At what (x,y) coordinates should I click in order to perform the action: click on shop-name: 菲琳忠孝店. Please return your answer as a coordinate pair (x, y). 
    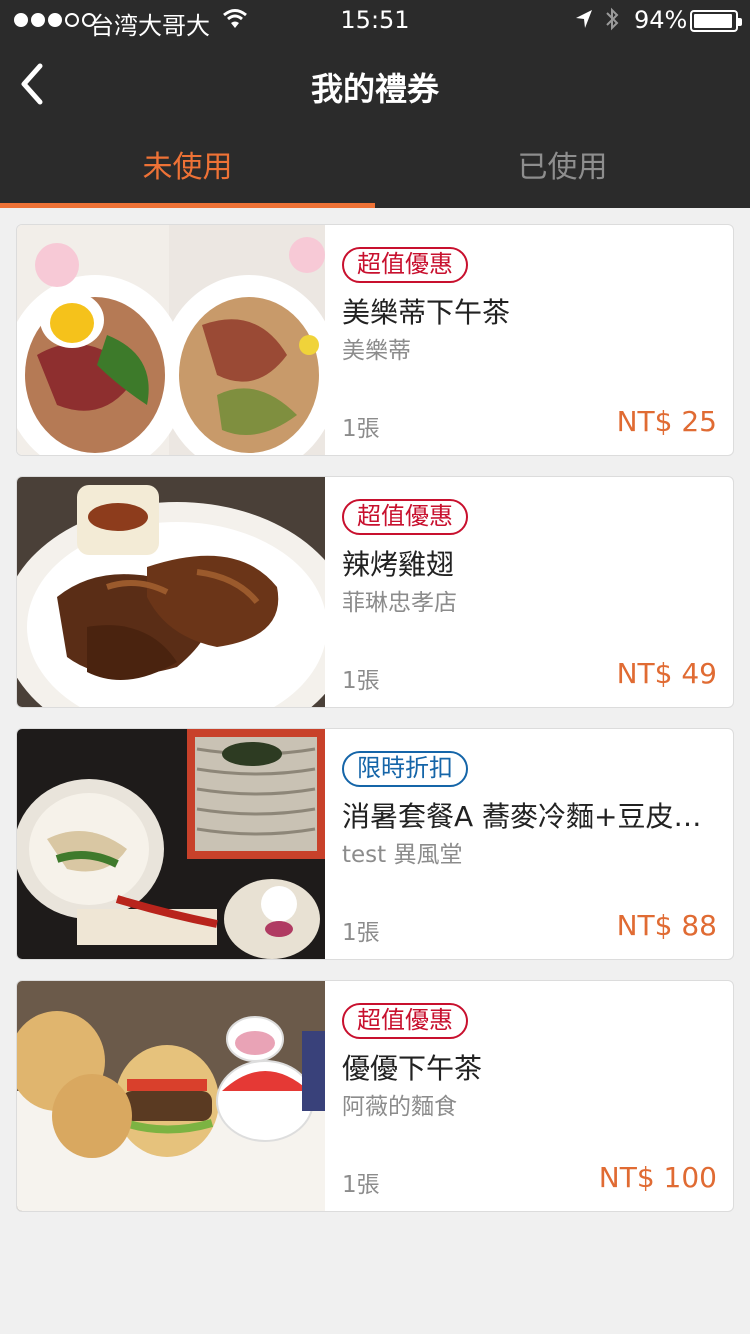
    Looking at the image, I should click on (399, 603).